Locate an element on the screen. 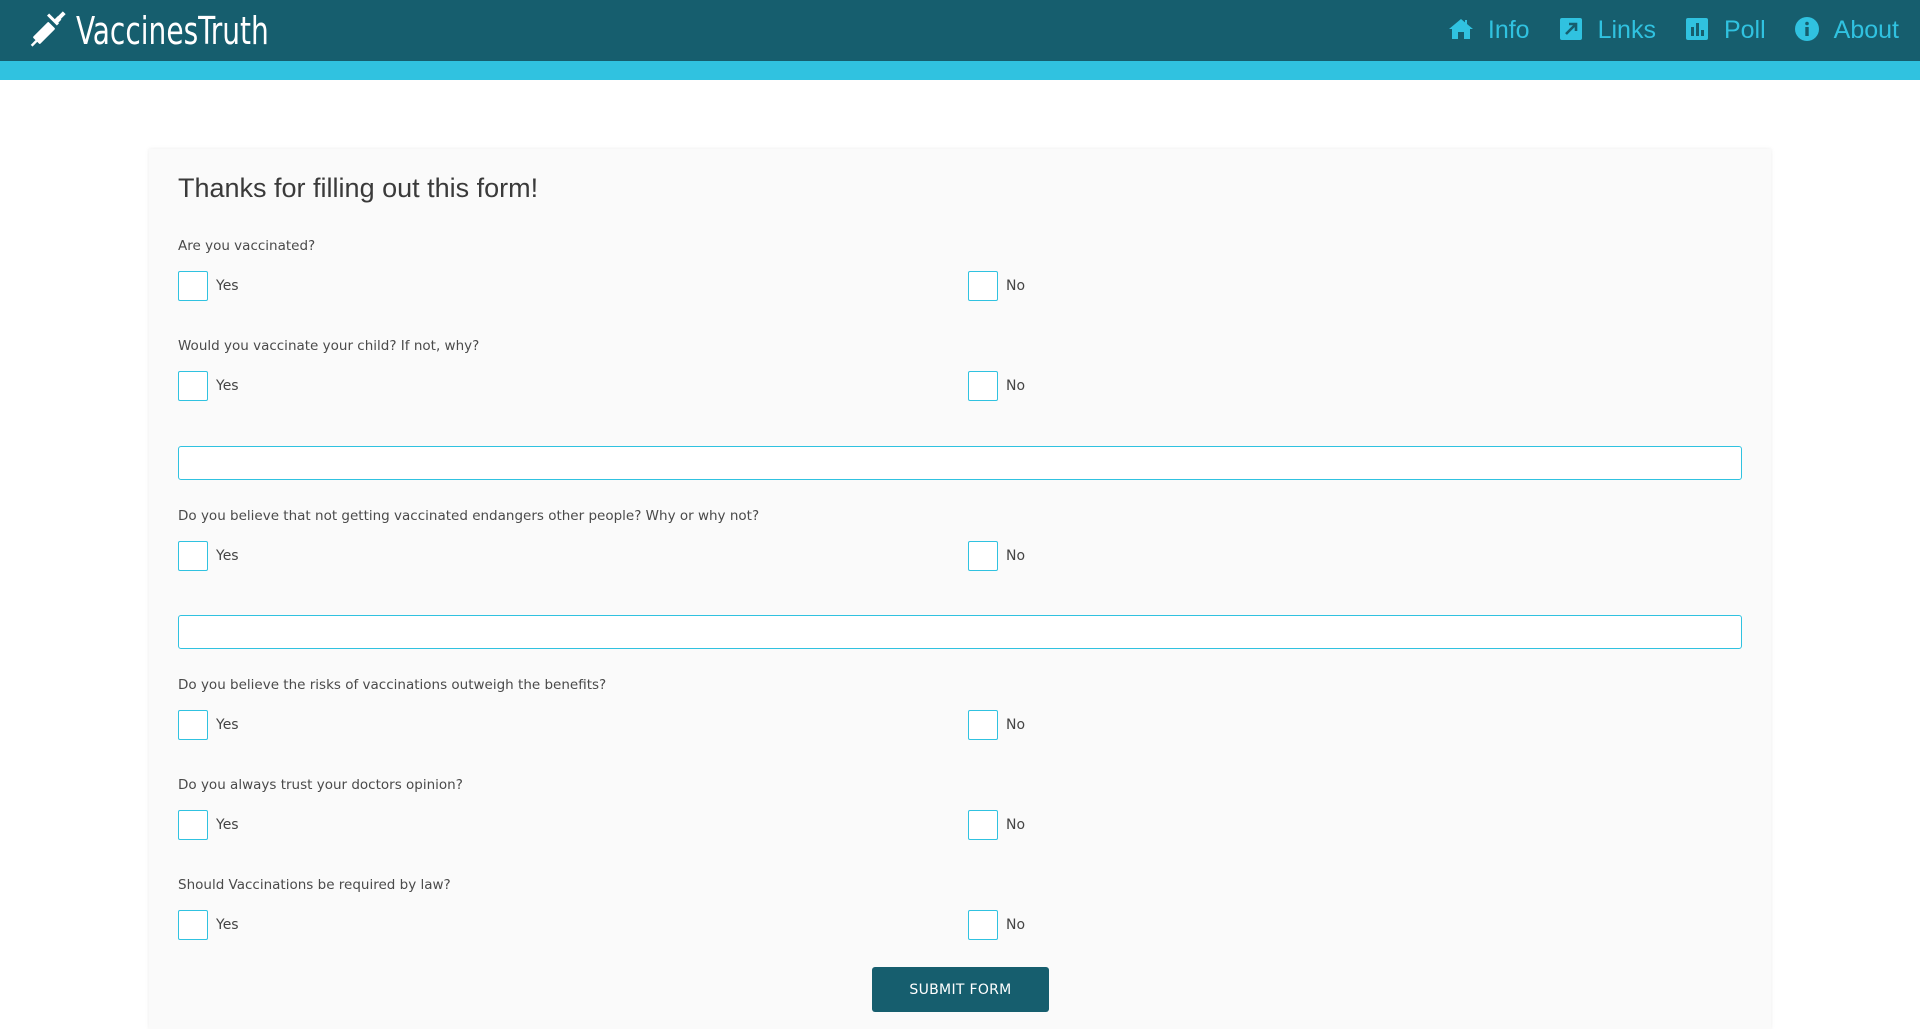 This screenshot has height=1029, width=1920. q6-no-checkbox: No is located at coordinates (996, 925).